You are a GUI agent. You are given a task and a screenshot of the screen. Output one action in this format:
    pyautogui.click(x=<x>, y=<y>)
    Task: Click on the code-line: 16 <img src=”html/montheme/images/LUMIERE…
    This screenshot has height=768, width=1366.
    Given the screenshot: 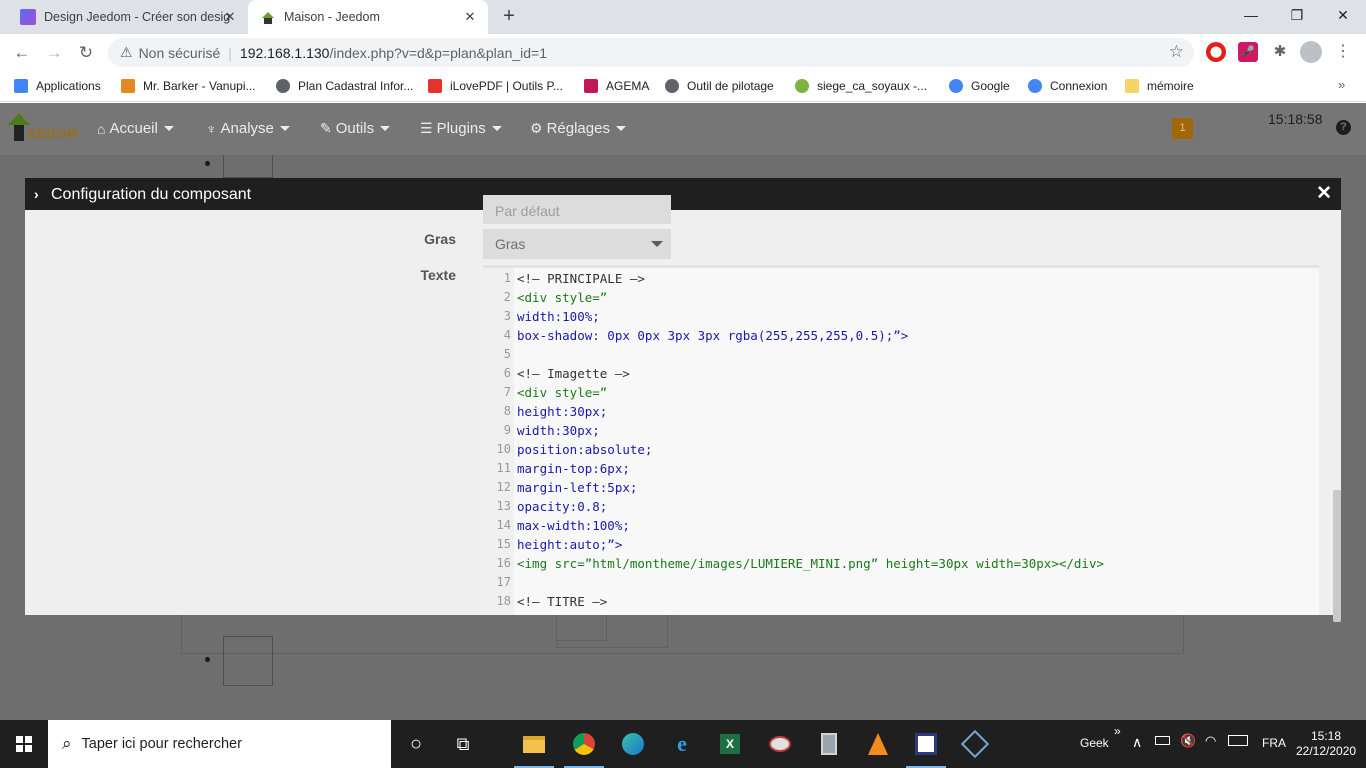 What is the action you would take?
    pyautogui.click(x=901, y=563)
    